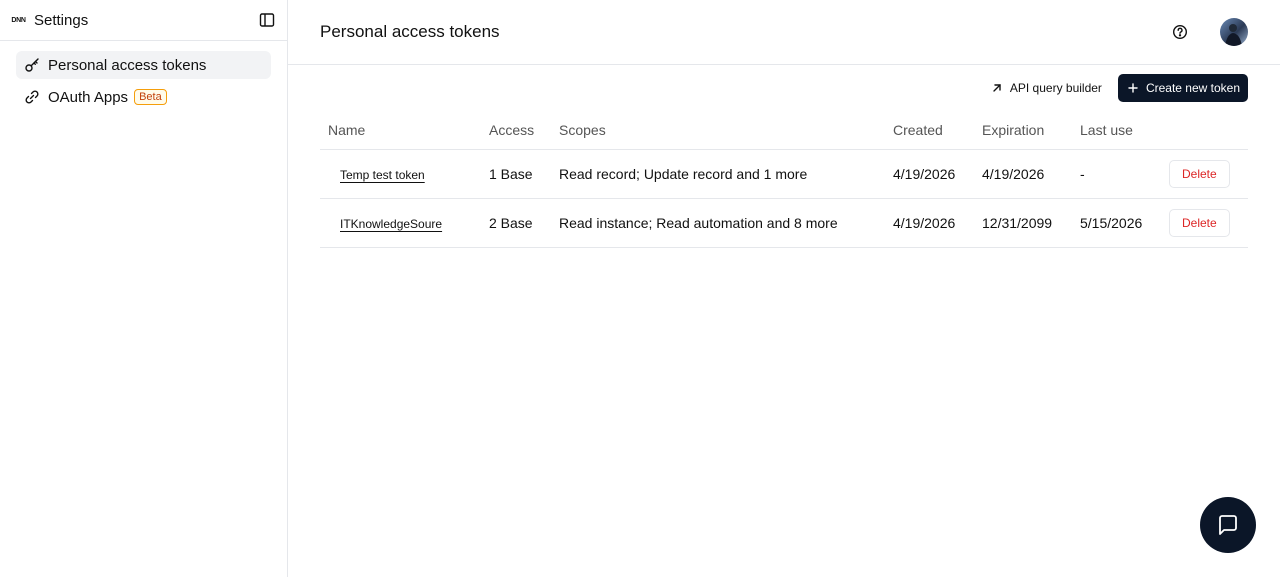 The width and height of the screenshot is (1280, 577). I want to click on column-header-last-use: Last use, so click(1116, 130).